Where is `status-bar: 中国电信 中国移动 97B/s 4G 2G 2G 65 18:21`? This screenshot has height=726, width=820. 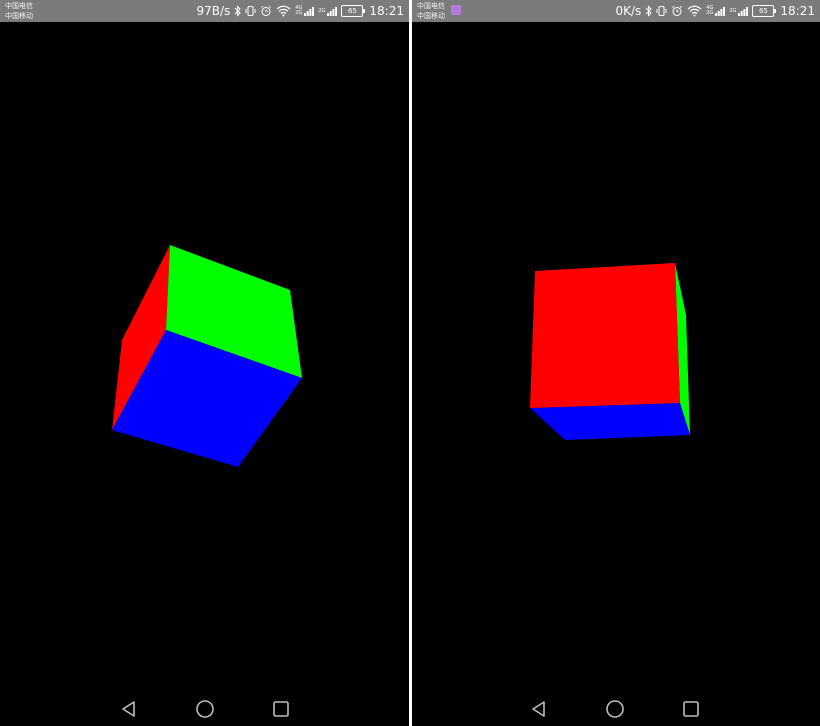
status-bar: 中国电信 中国移动 97B/s 4G 2G 2G 65 18:21 is located at coordinates (204, 11).